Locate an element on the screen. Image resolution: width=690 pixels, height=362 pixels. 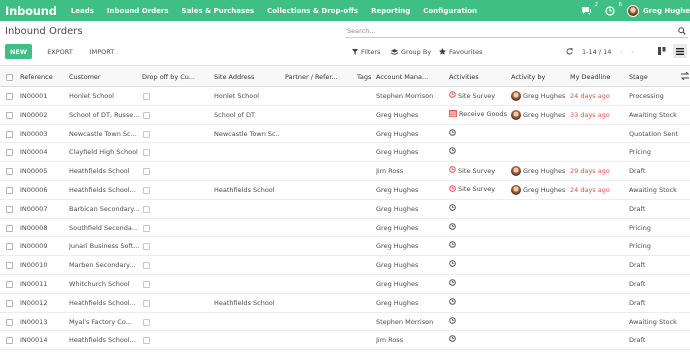
list-view-icon is located at coordinates (680, 51).